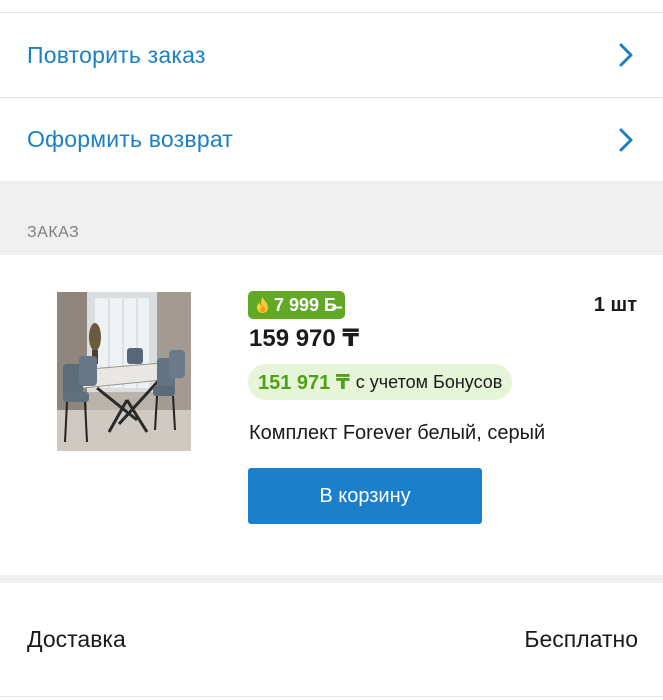  I want to click on price: 159 970 ₸, so click(304, 338).